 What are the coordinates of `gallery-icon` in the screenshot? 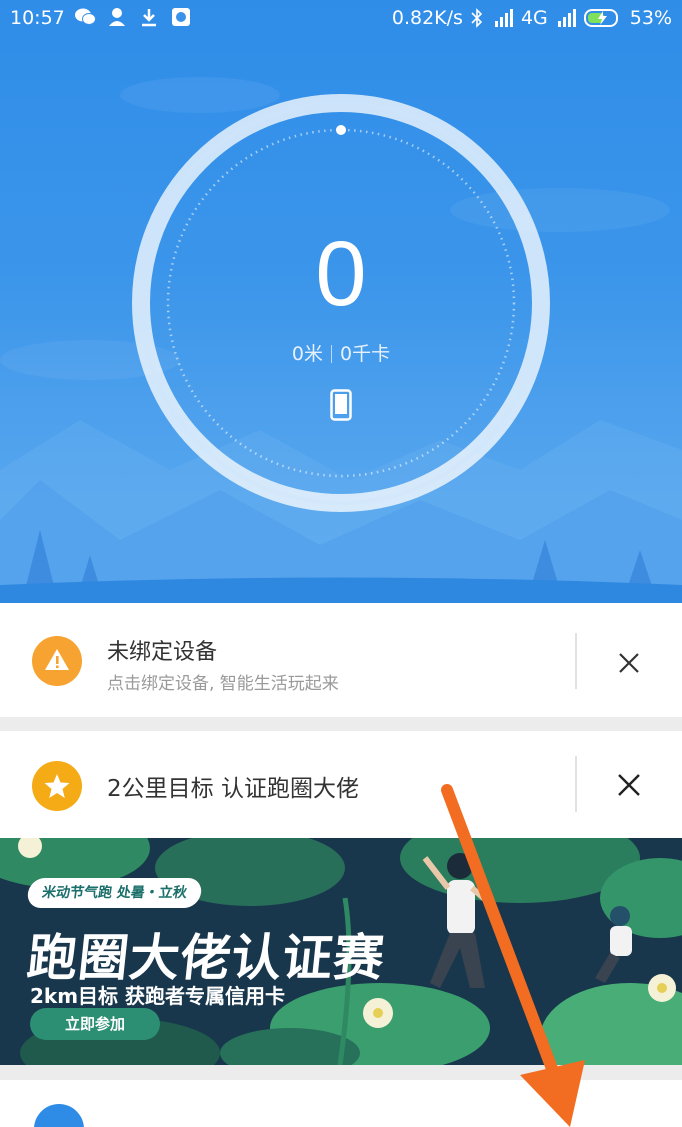 It's located at (181, 17).